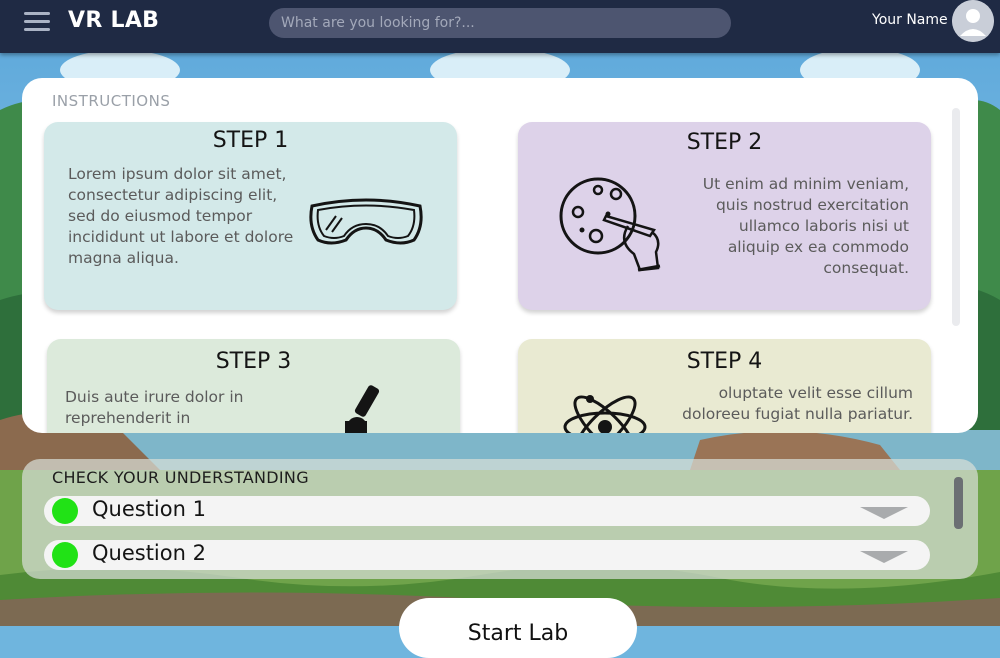 The image size is (1000, 658). I want to click on start-lab-button: Start Lab, so click(518, 628).